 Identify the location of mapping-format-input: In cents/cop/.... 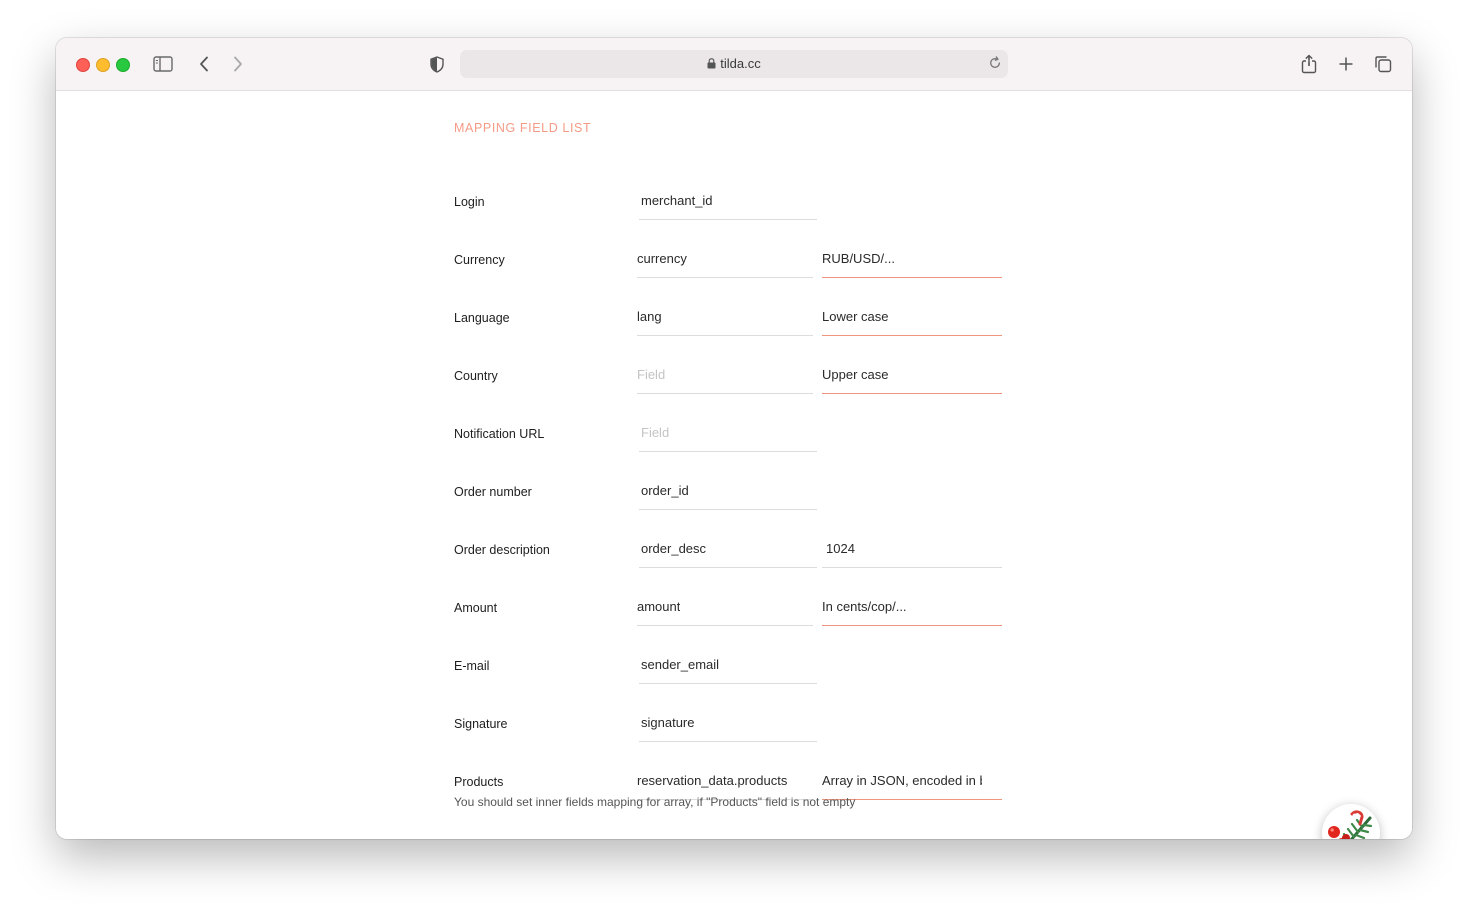
(912, 602).